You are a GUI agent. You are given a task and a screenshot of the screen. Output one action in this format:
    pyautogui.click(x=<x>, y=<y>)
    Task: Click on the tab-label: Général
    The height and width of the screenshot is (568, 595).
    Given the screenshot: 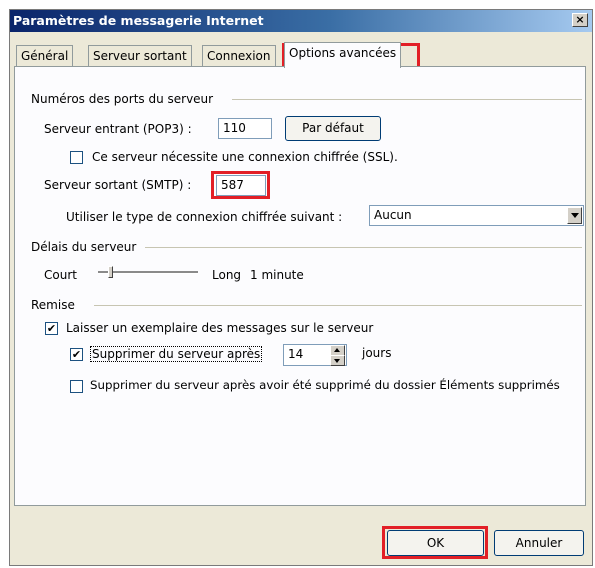 What is the action you would take?
    pyautogui.click(x=45, y=56)
    